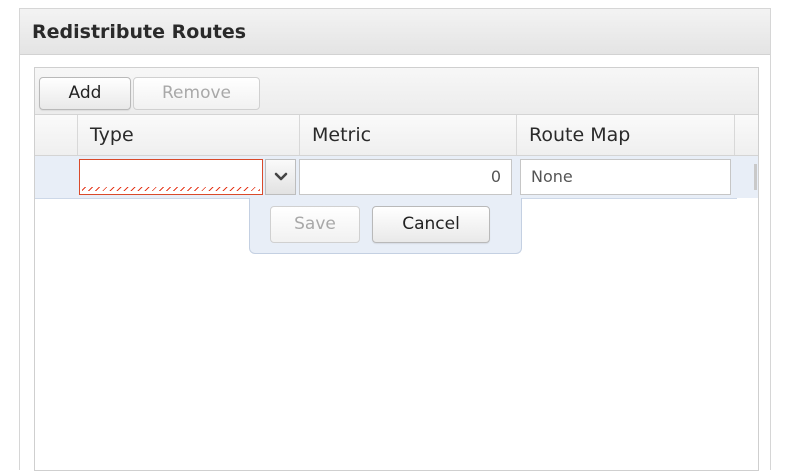 The width and height of the screenshot is (789, 471). What do you see at coordinates (196, 93) in the screenshot?
I see `remove-button: Remove` at bounding box center [196, 93].